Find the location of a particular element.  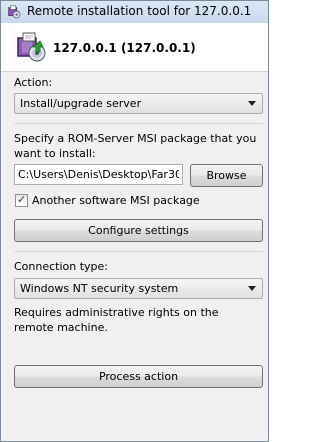

connection-type-select: Windows NT security system is located at coordinates (138, 288).